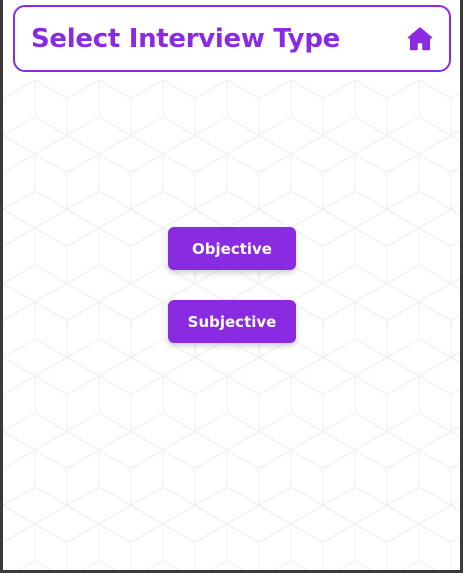 The height and width of the screenshot is (573, 463). I want to click on header-bar: Select Interview Type, so click(232, 38).